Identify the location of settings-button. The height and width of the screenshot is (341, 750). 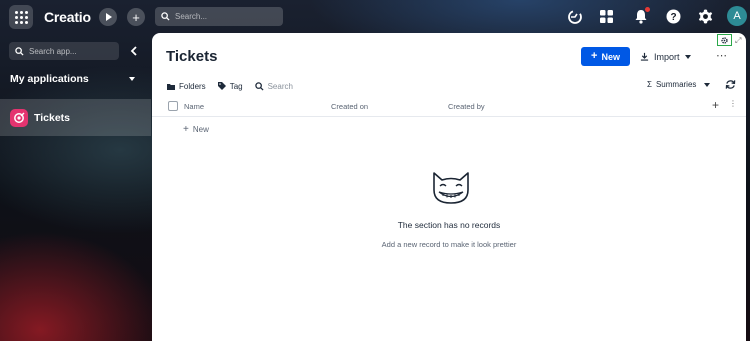
(705, 16).